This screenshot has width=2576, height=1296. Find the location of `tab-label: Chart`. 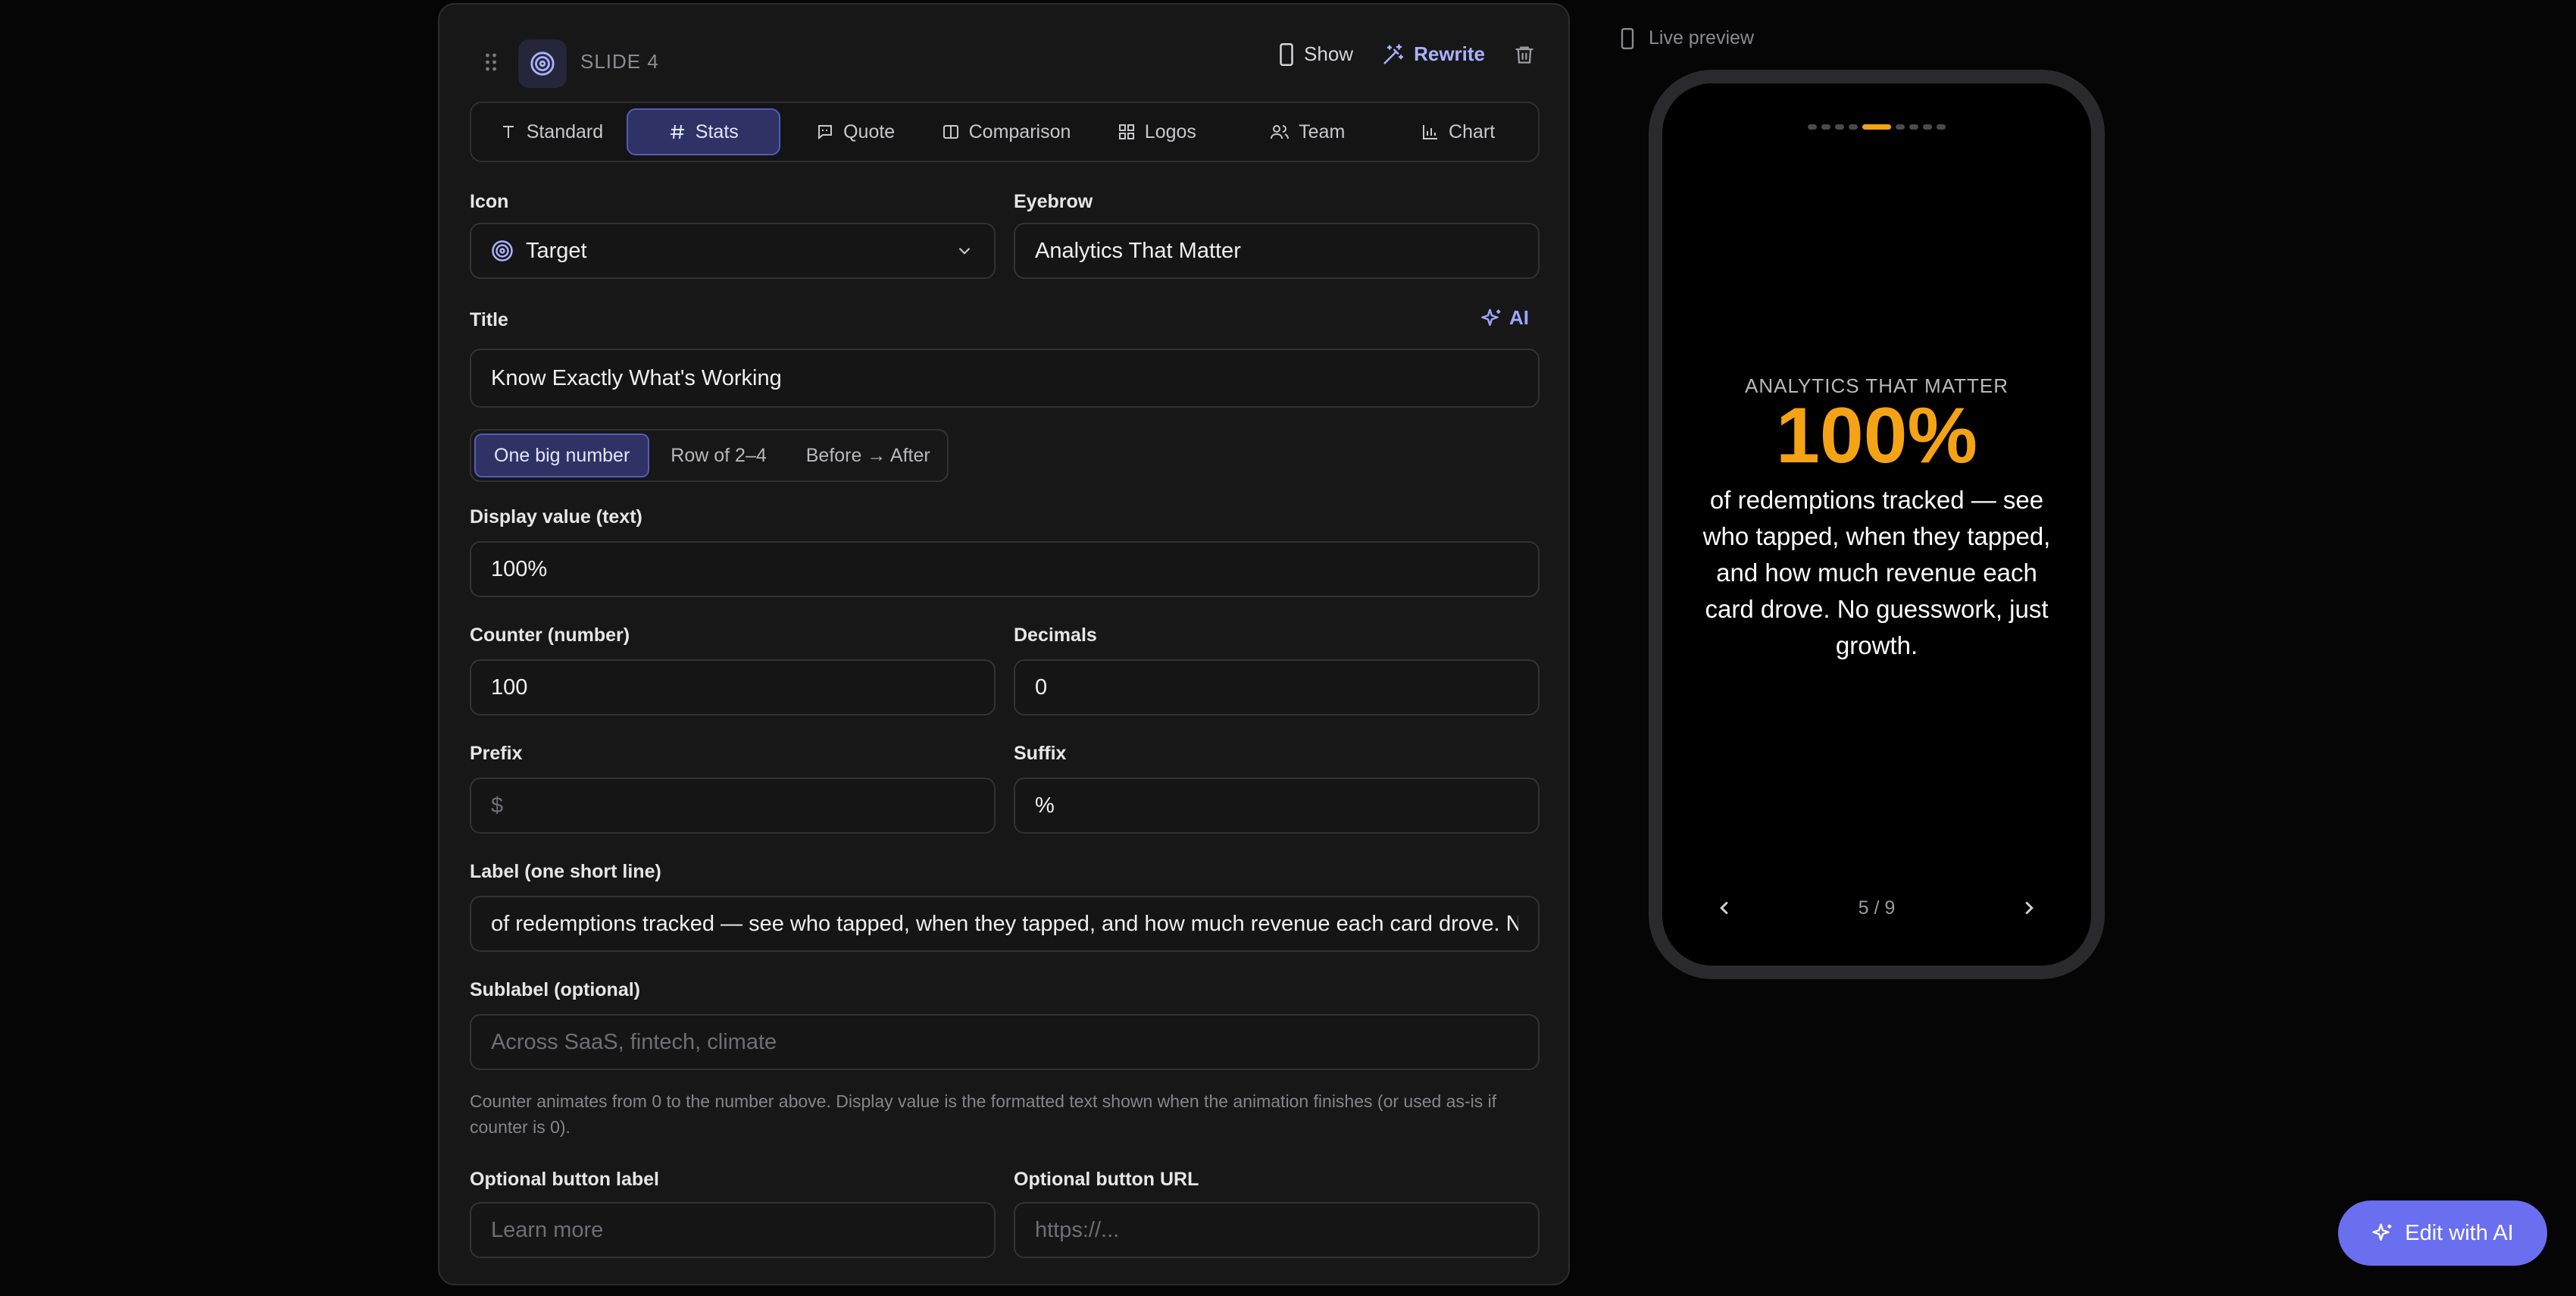

tab-label: Chart is located at coordinates (1473, 131).